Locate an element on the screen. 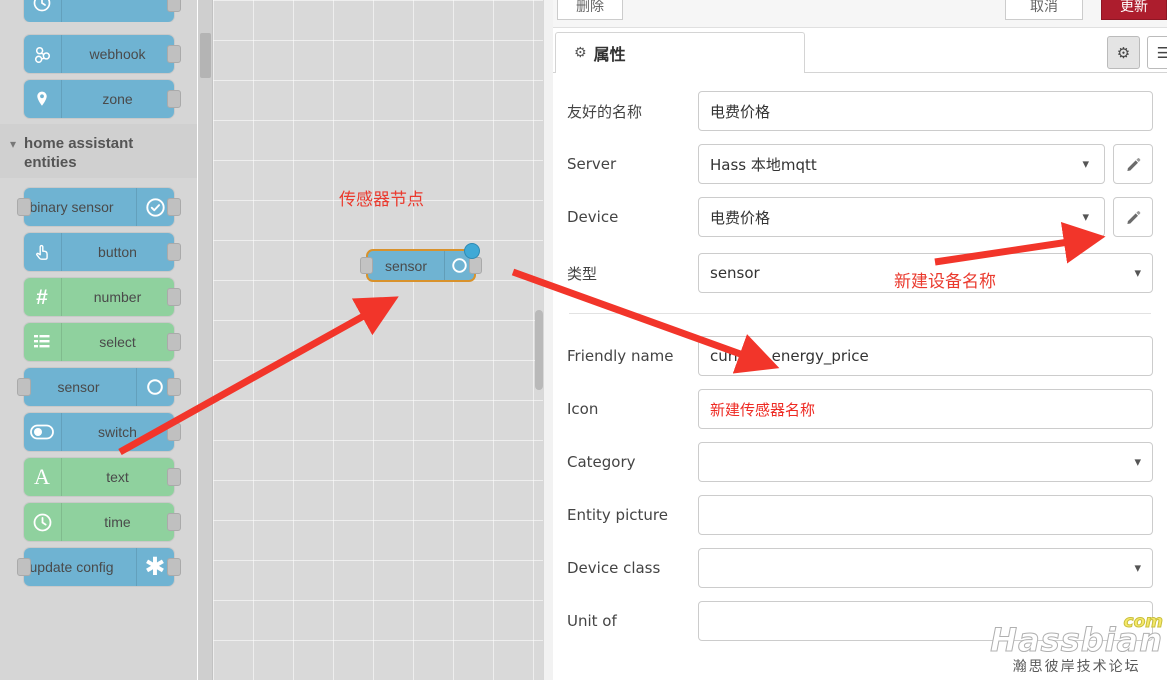 The image size is (1167, 680). field-control: current_energy_price is located at coordinates (932, 356).